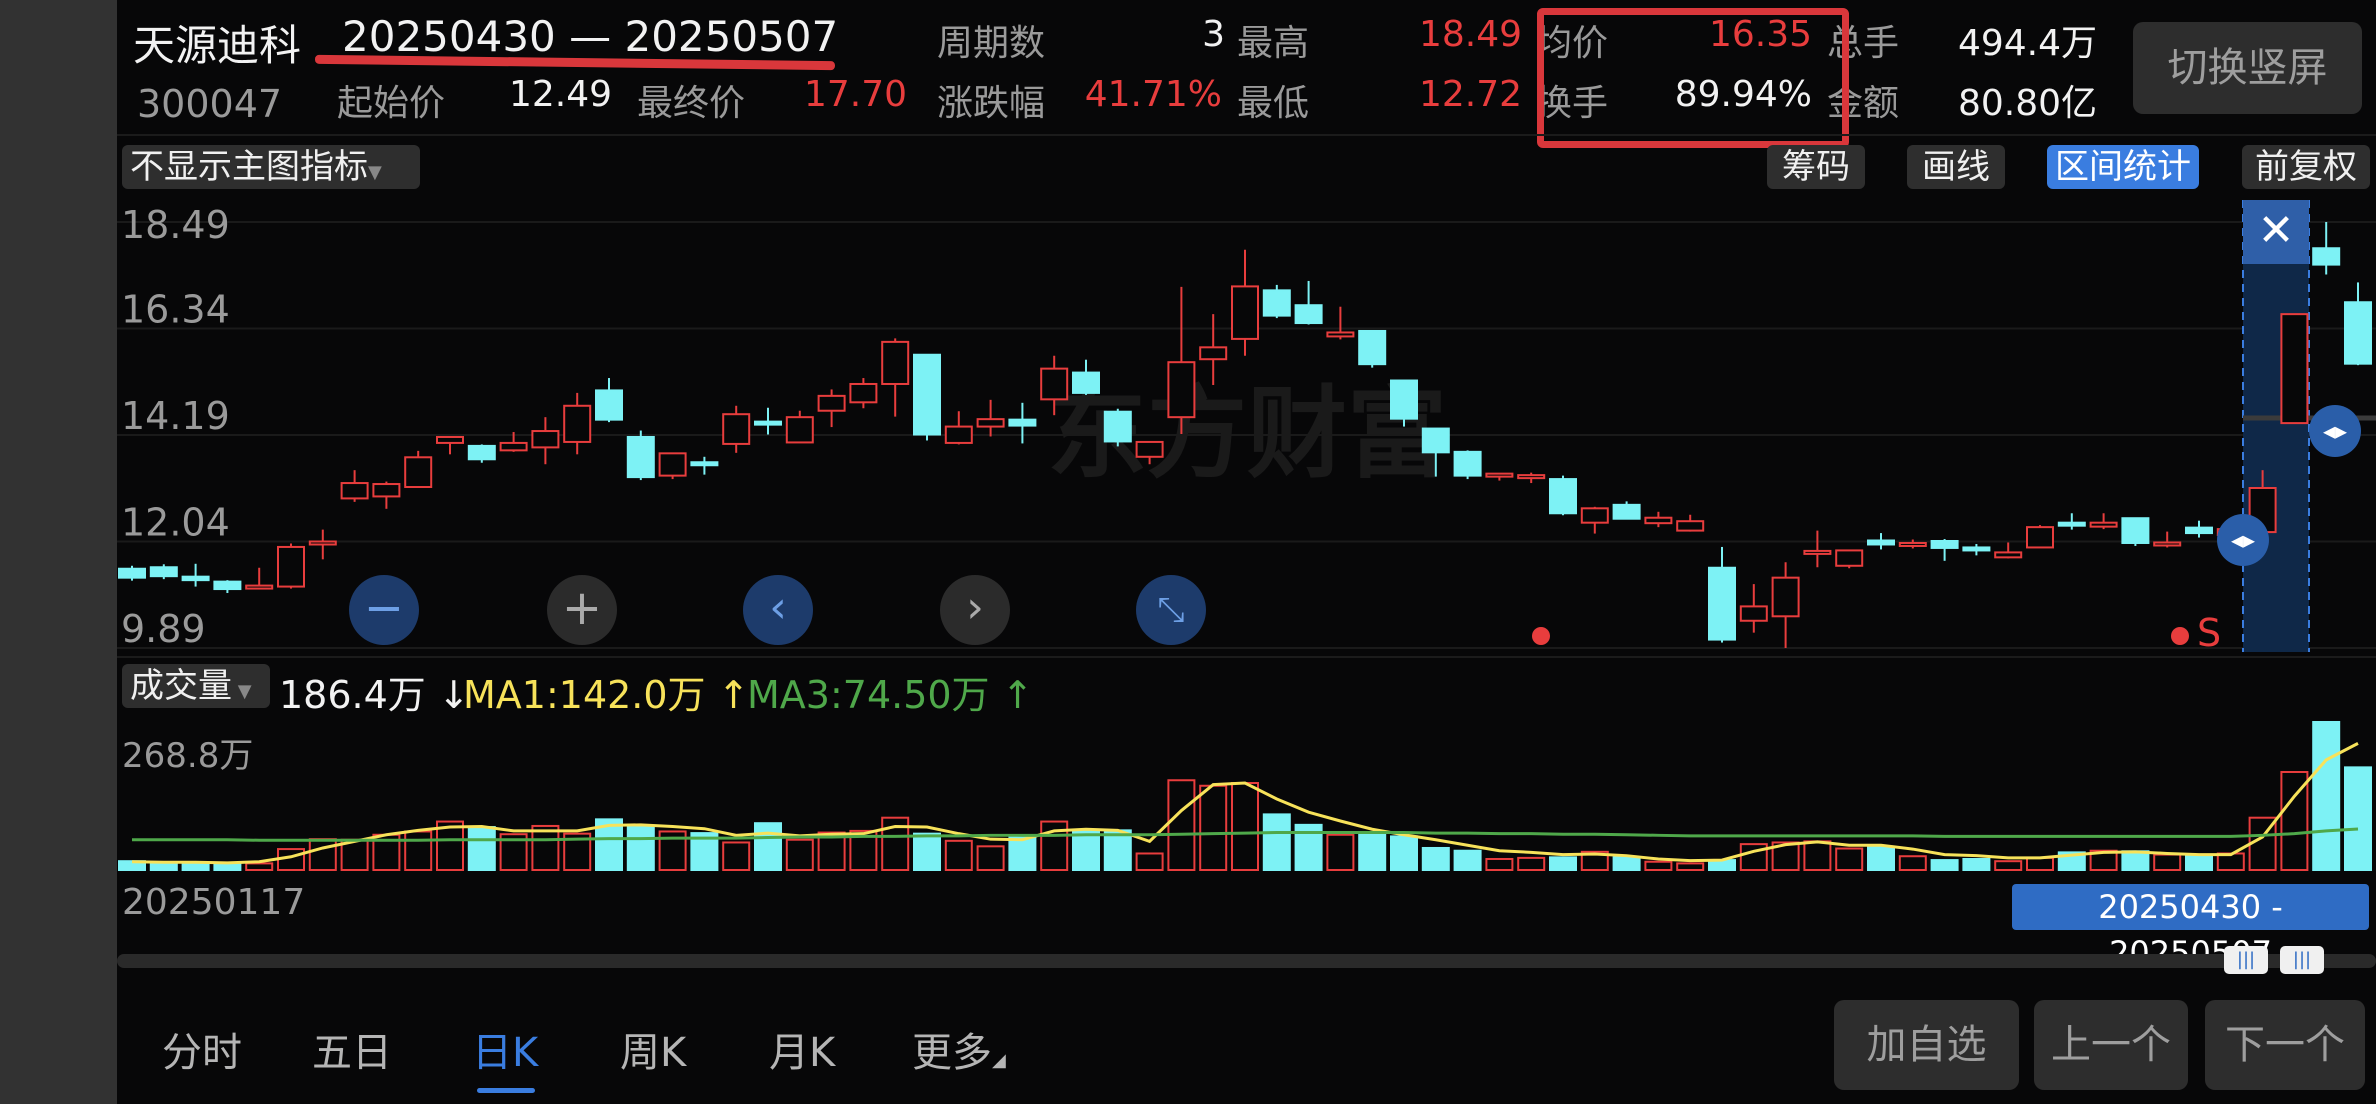 Image resolution: width=2376 pixels, height=1104 pixels. I want to click on tab-more-label: 更多, so click(952, 1053).